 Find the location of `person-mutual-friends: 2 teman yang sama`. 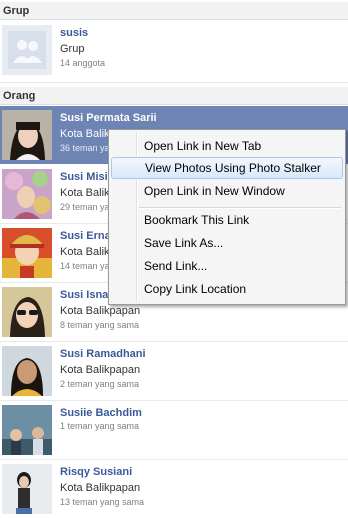

person-mutual-friends: 2 teman yang sama is located at coordinates (100, 384).